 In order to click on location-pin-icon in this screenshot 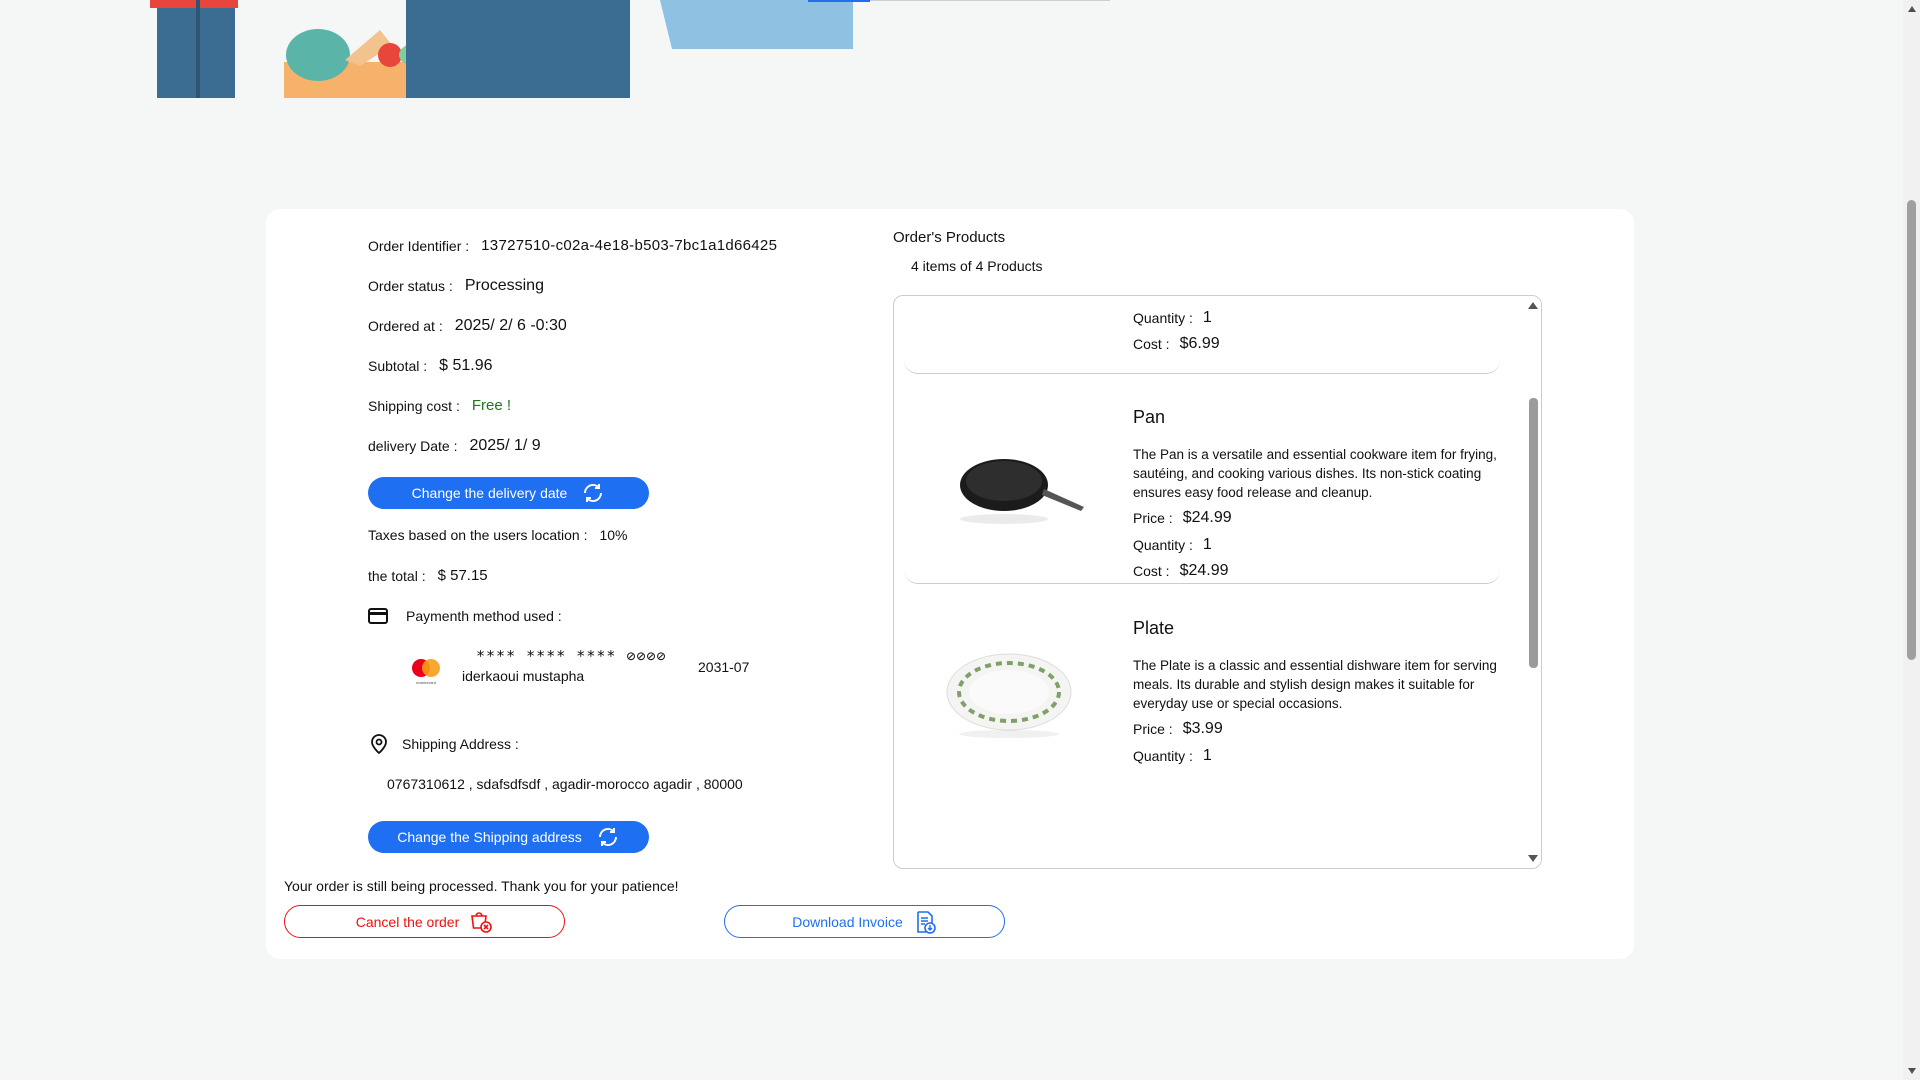, I will do `click(379, 744)`.